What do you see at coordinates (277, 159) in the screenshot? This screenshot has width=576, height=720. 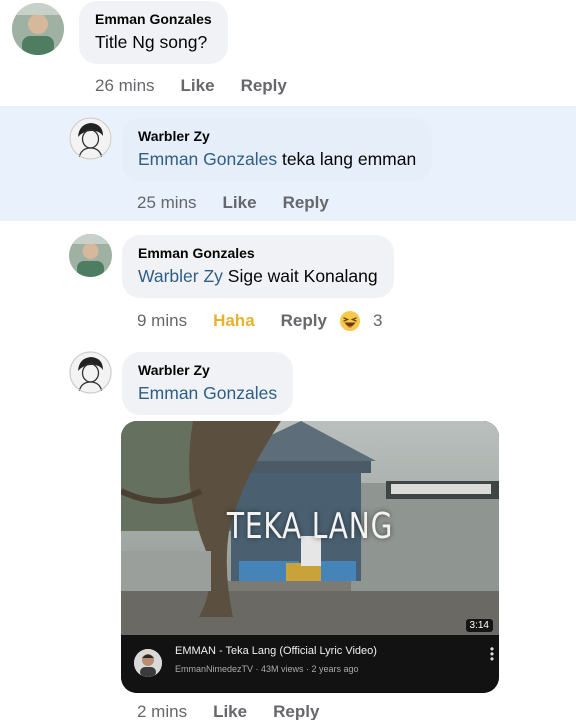 I see `comment-text: Emman Gonzales teka lang emman` at bounding box center [277, 159].